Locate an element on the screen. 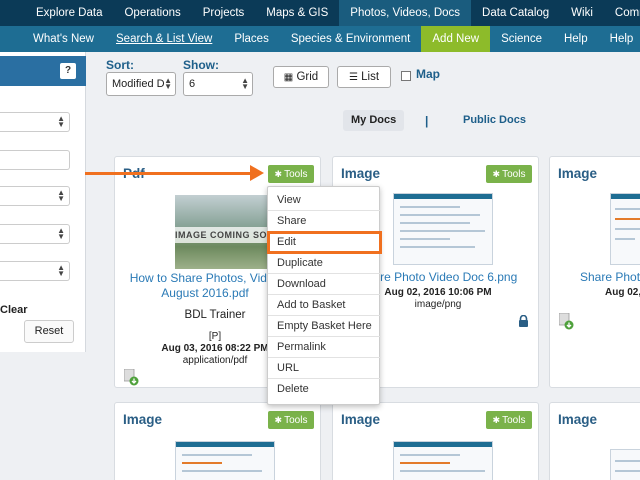 The width and height of the screenshot is (640, 480). list-icon: ☰ is located at coordinates (353, 77).